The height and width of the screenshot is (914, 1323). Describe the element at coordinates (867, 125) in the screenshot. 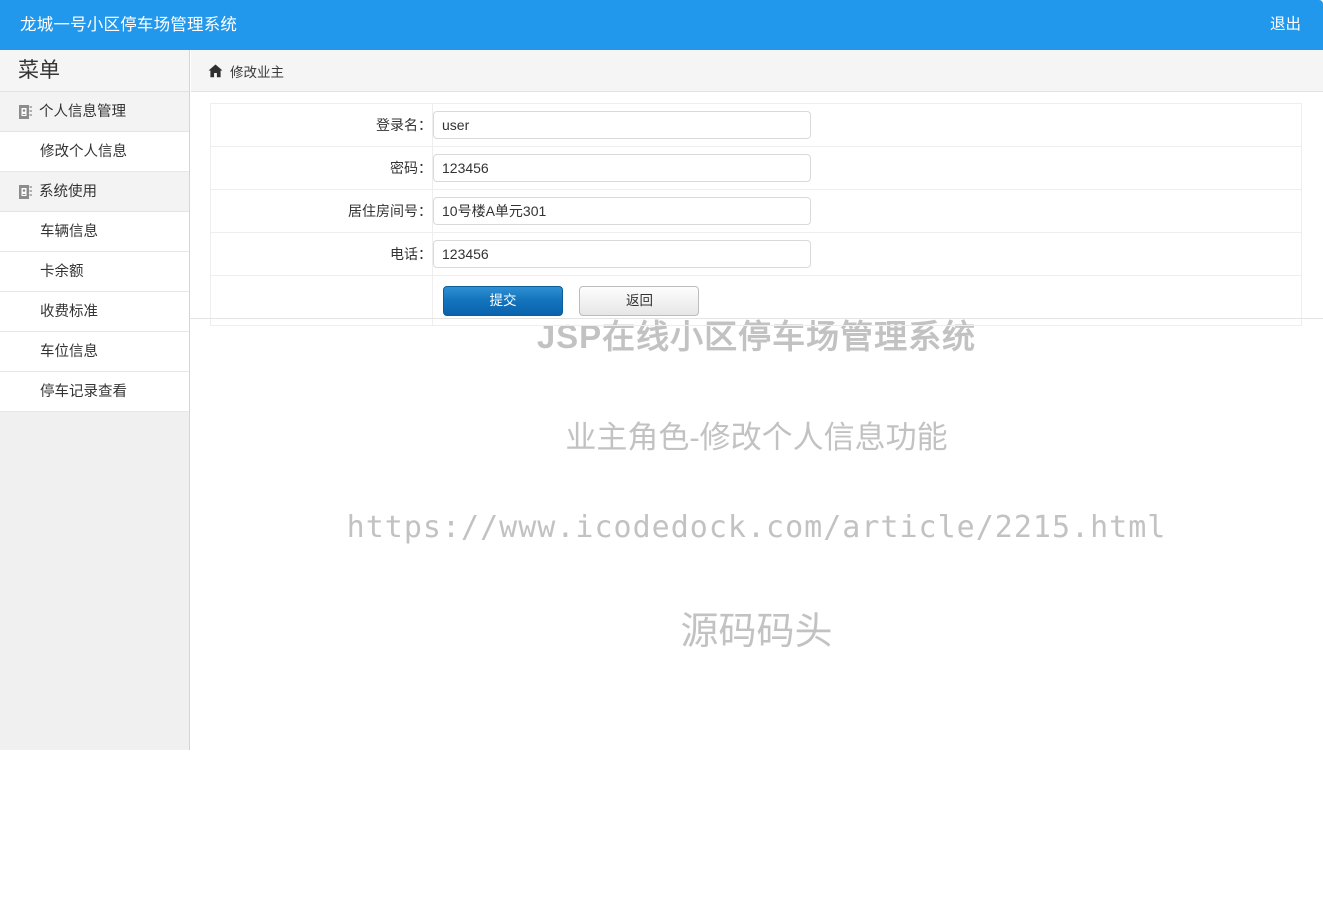

I see `login-name-cell` at that location.